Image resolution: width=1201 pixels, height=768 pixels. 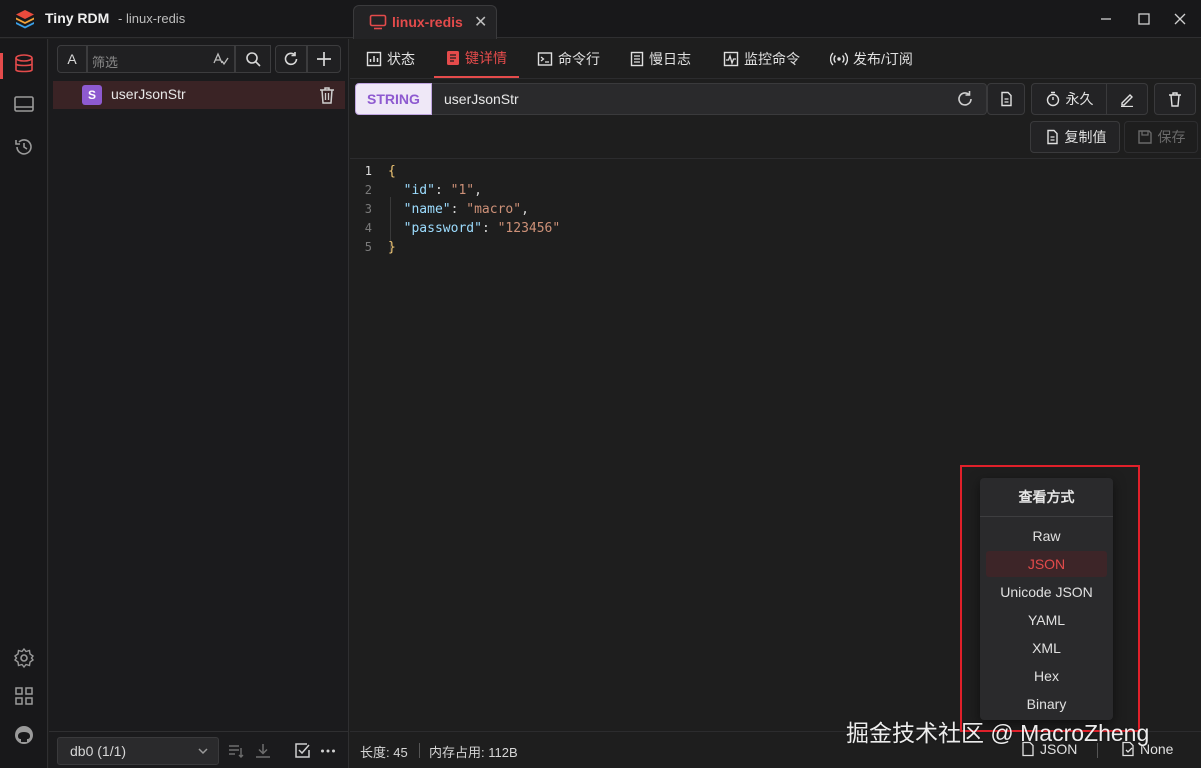 I want to click on code-content: "id": "1",, so click(x=442, y=190).